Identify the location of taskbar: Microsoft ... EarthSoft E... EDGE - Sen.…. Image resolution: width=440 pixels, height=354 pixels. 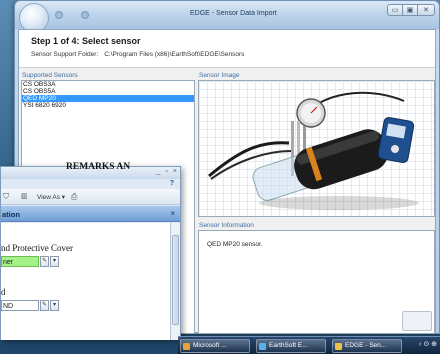
(309, 345).